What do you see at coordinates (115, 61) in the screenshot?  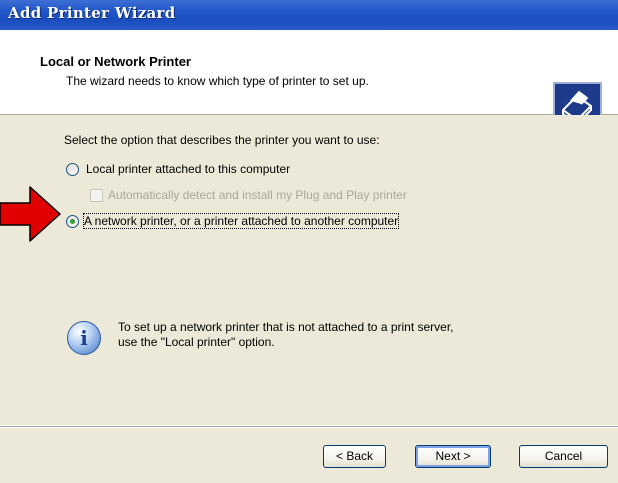 I see `header-title: Local or Network Printer` at bounding box center [115, 61].